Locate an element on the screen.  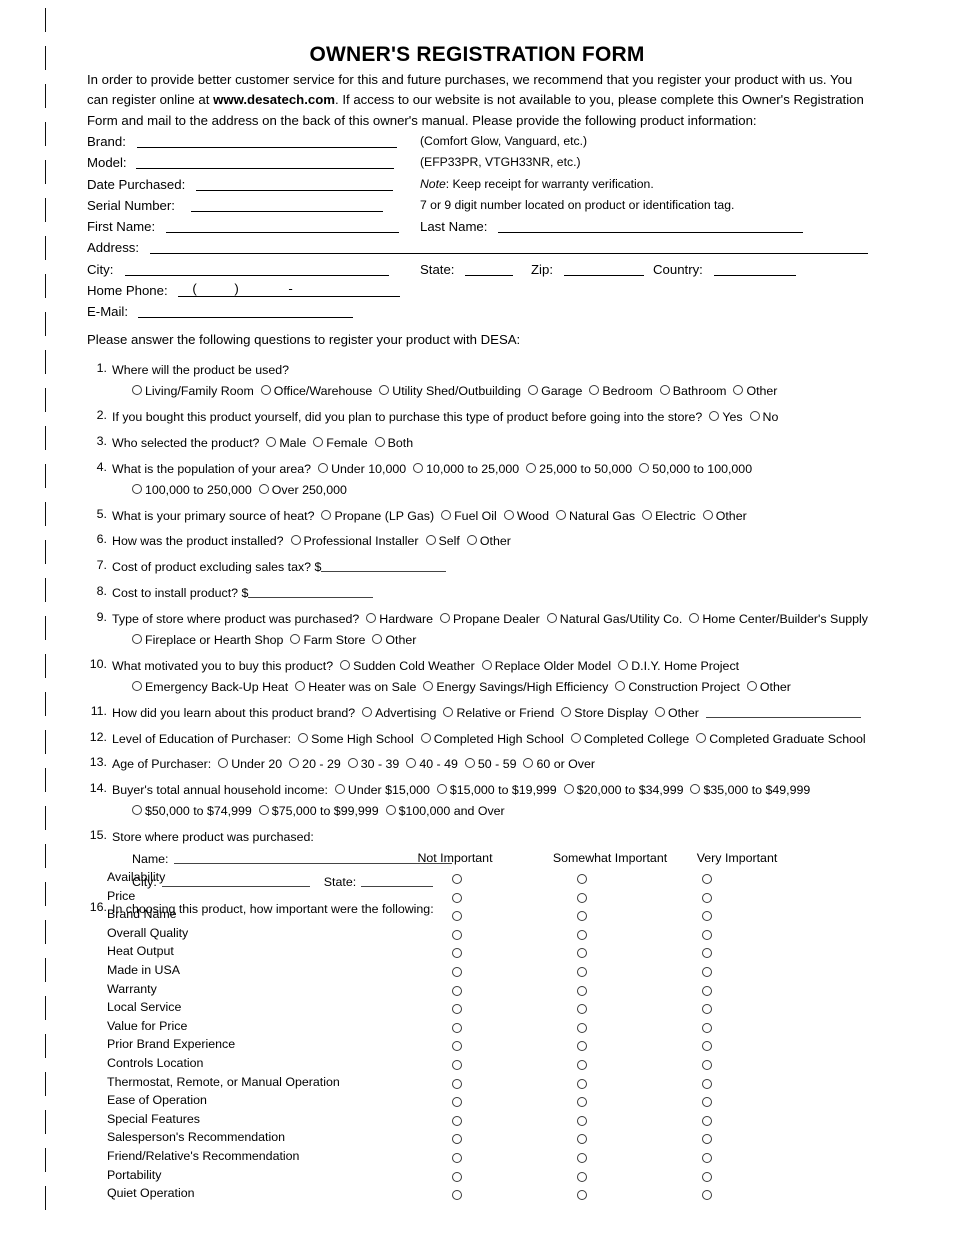
radio-option: Male is located at coordinates (286, 443).